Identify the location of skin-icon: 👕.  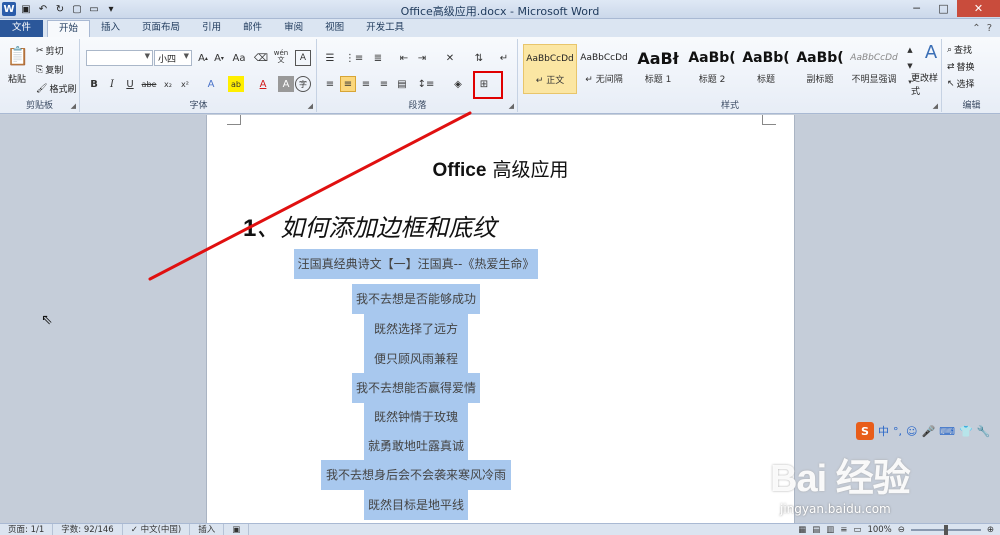
(966, 431).